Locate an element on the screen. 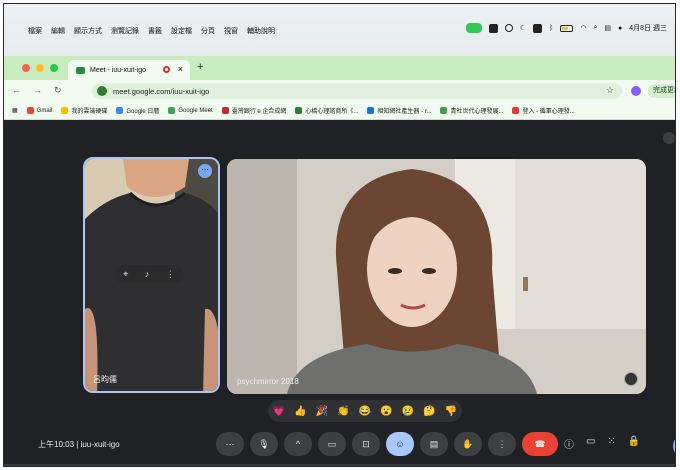 This screenshot has width=680, height=470. gmail-icon is located at coordinates (30, 110).